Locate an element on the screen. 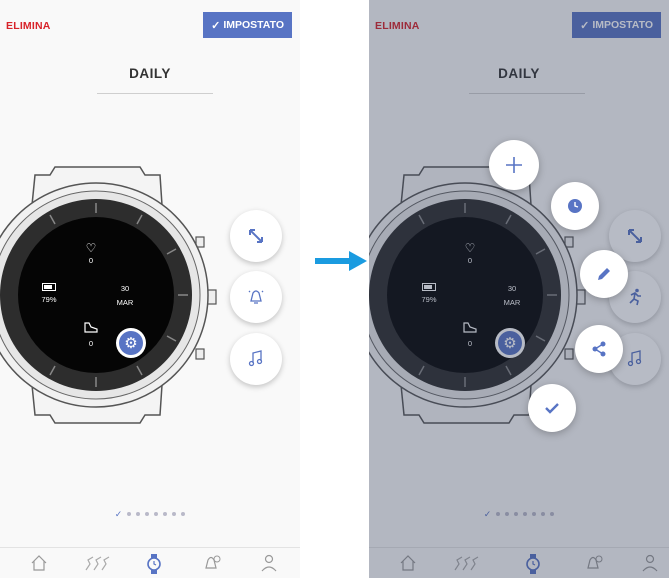 The width and height of the screenshot is (669, 578). heart-complication: ♡ 0 is located at coordinates (91, 253).